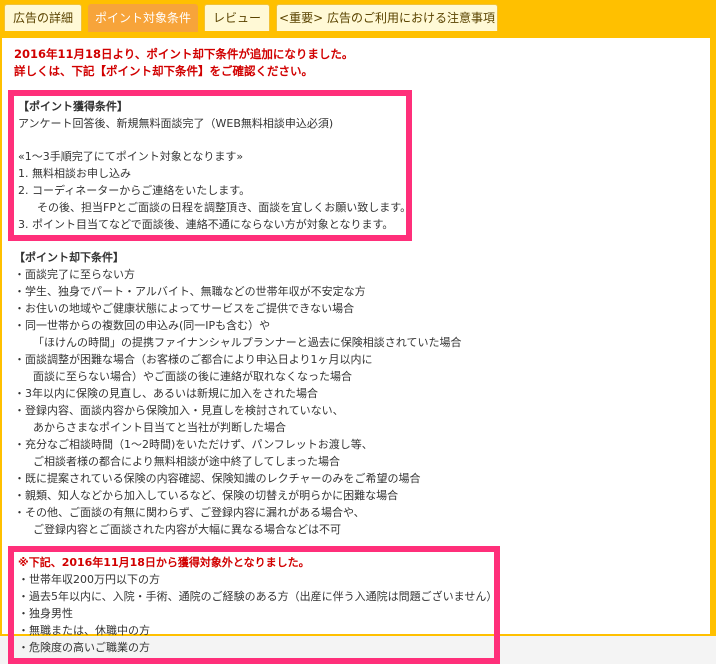  I want to click on earn-step: 1. 無料相談お申し込み, so click(74, 173).